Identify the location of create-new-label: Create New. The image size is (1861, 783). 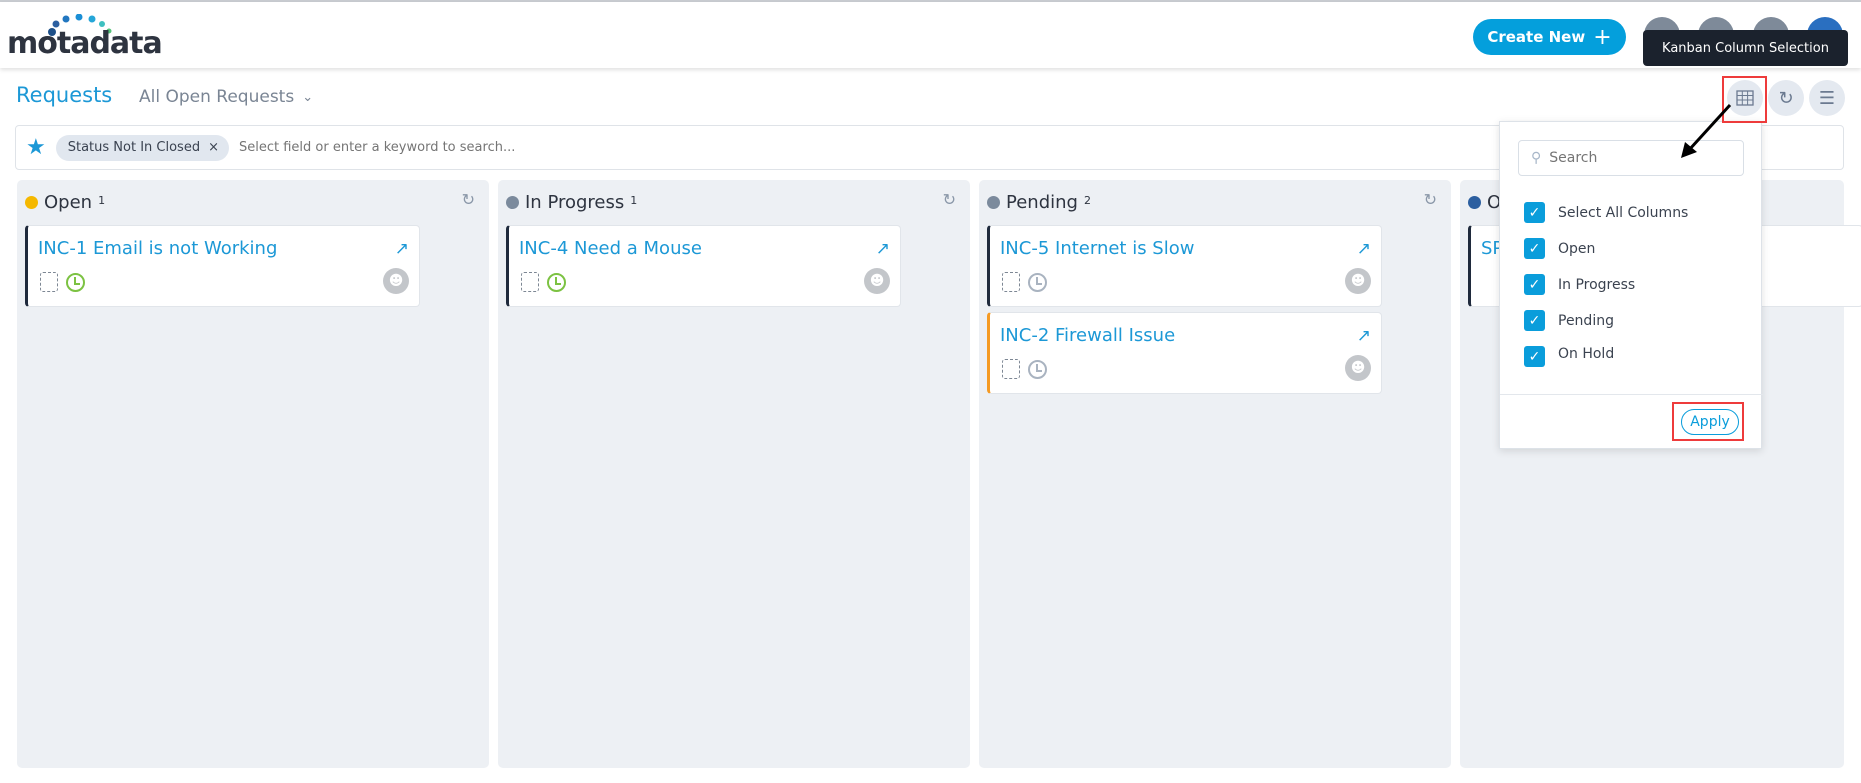
(1536, 37).